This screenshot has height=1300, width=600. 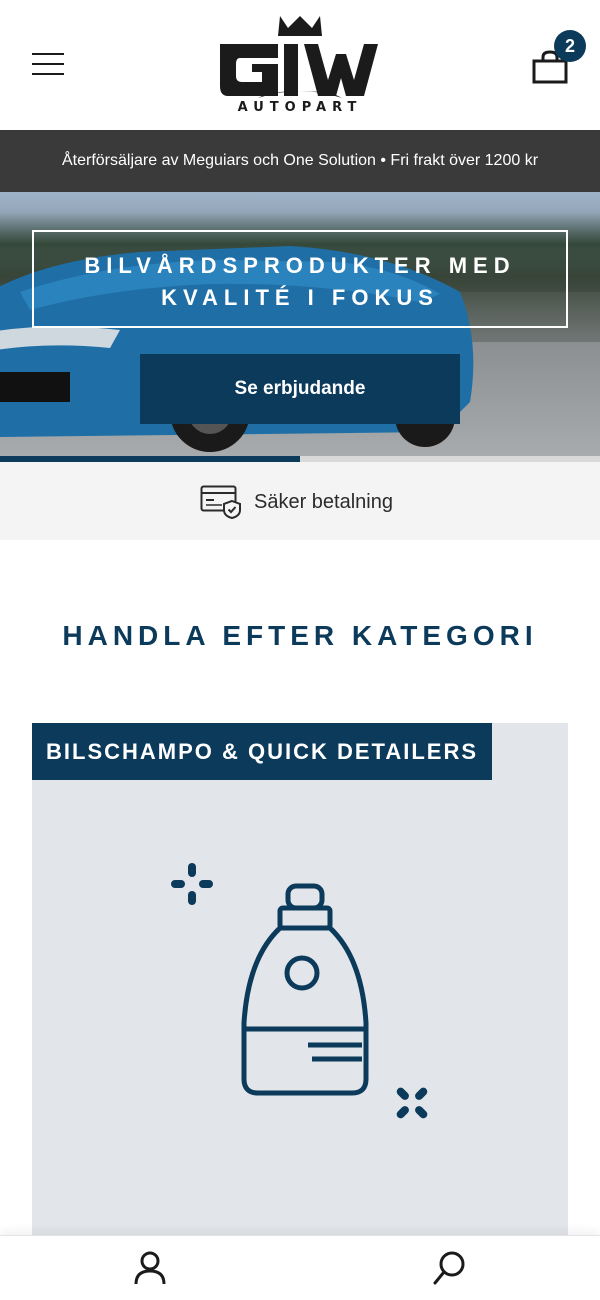 I want to click on search-button, so click(x=450, y=1268).